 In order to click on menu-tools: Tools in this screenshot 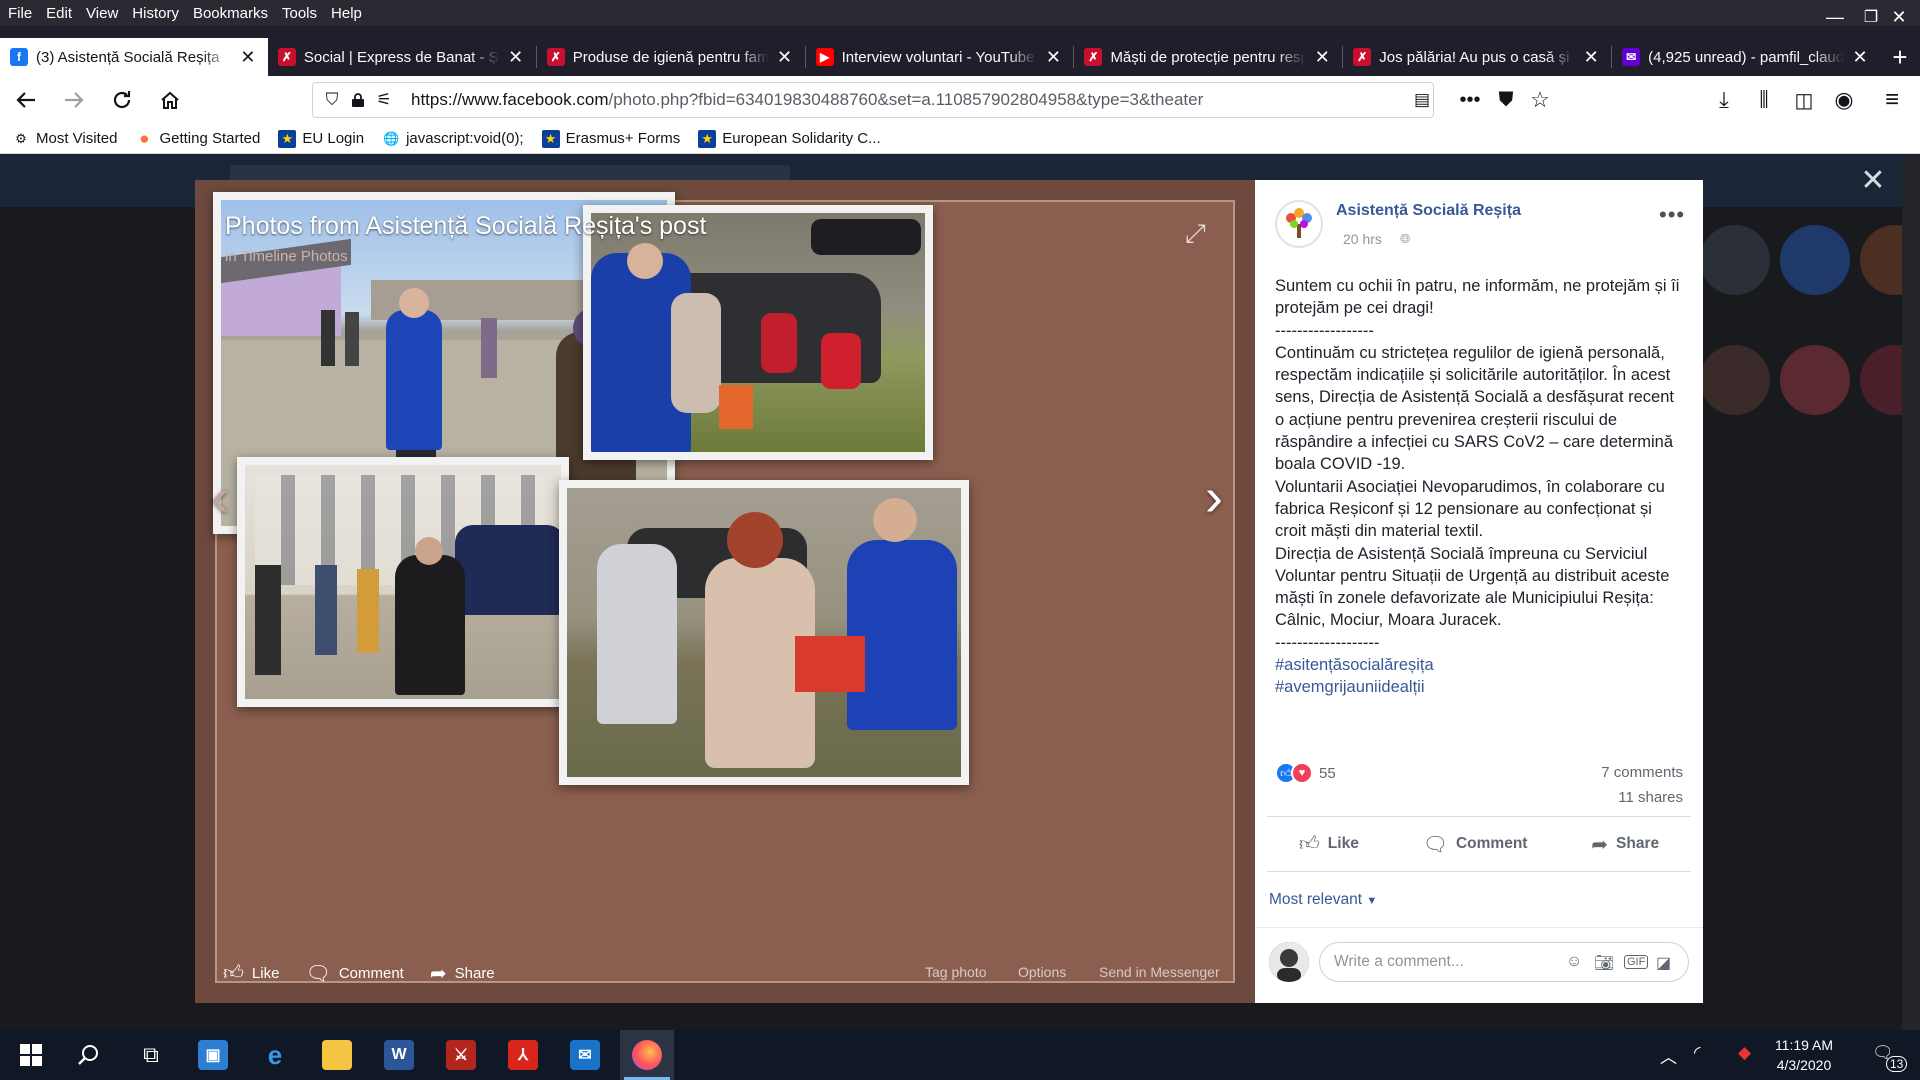, I will do `click(299, 13)`.